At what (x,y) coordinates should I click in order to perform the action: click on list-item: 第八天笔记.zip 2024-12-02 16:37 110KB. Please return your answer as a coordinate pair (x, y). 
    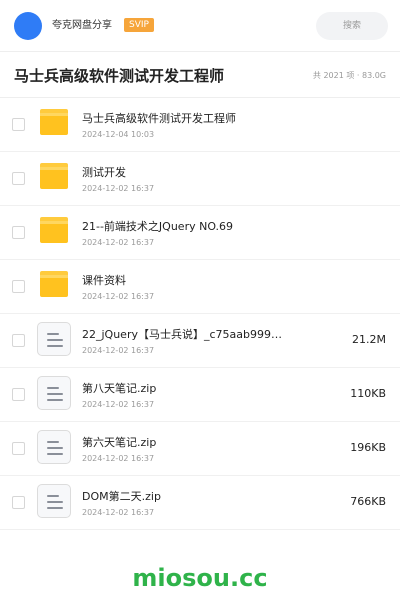
    Looking at the image, I should click on (200, 395).